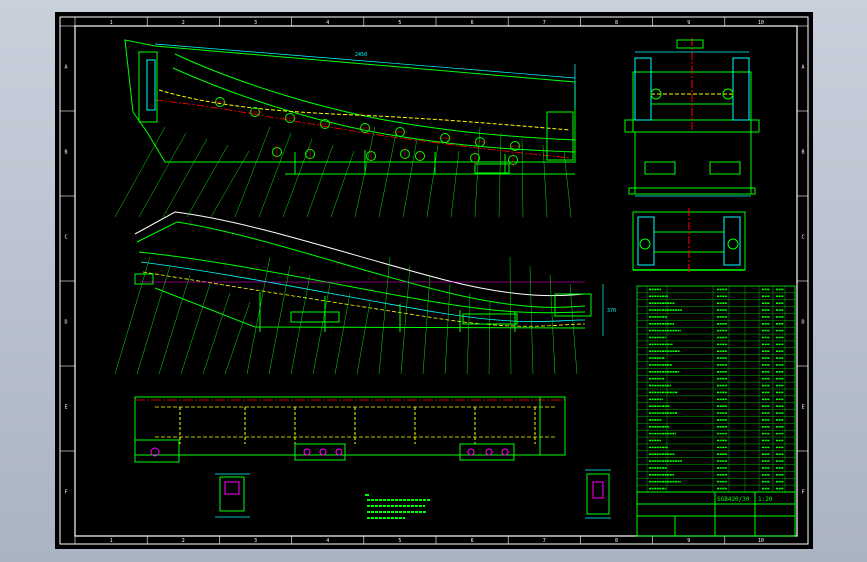 The width and height of the screenshot is (867, 562). I want to click on section-detail-left, so click(232, 495).